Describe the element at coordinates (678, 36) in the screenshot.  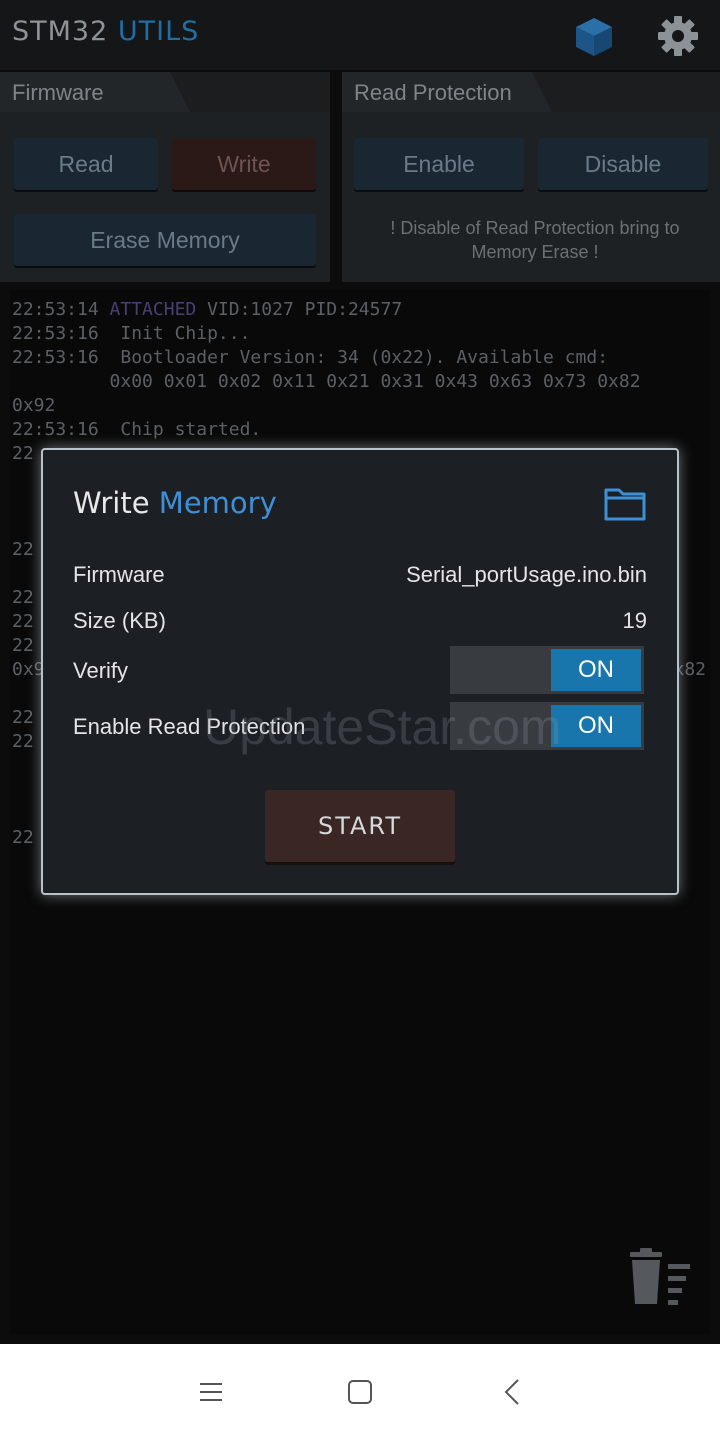
I see `gear-icon` at that location.